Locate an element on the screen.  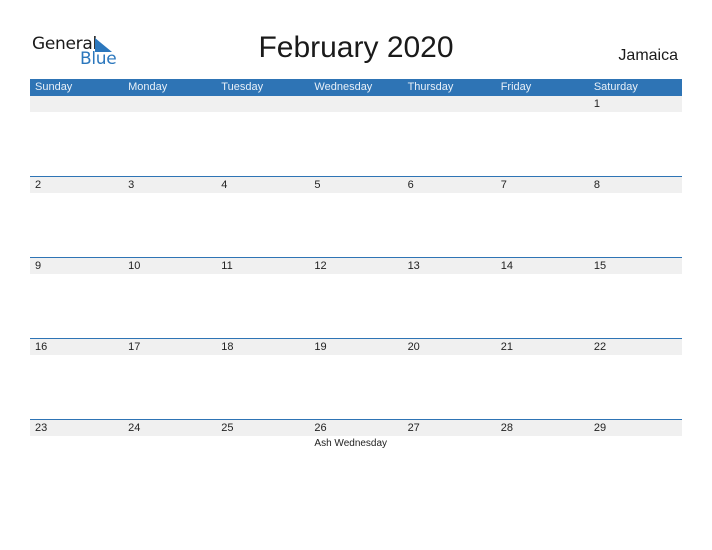
day-cell: 9 is located at coordinates (76, 298).